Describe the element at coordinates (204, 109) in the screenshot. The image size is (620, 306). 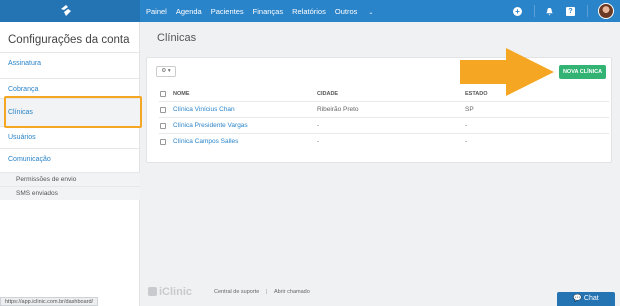
I see `clinic-name-link: Clínica Vinícius Chan` at that location.